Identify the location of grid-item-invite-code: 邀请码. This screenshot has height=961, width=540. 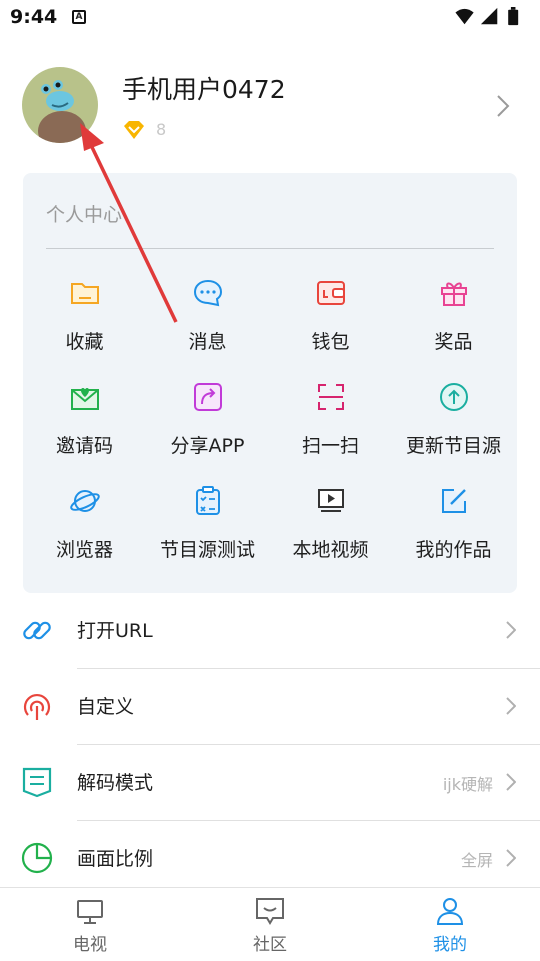
(84, 429).